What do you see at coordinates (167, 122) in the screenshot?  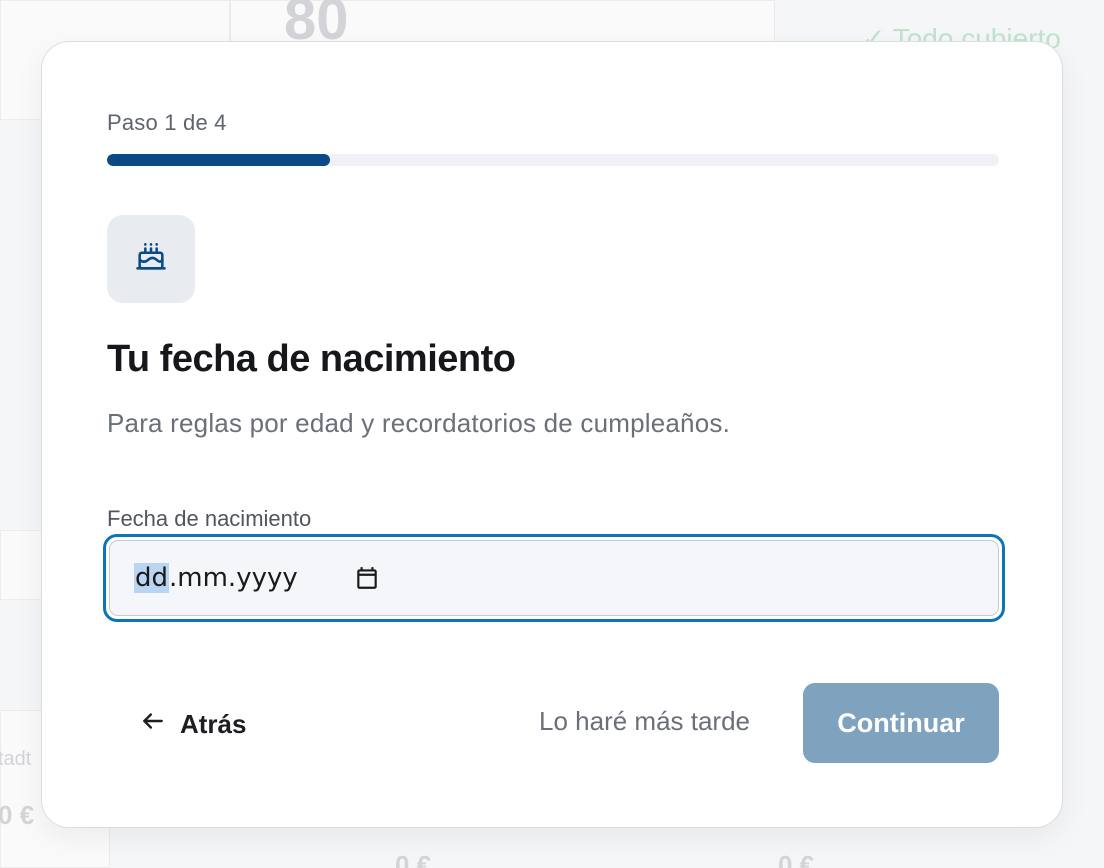 I see `step-label: Paso 1 de 4` at bounding box center [167, 122].